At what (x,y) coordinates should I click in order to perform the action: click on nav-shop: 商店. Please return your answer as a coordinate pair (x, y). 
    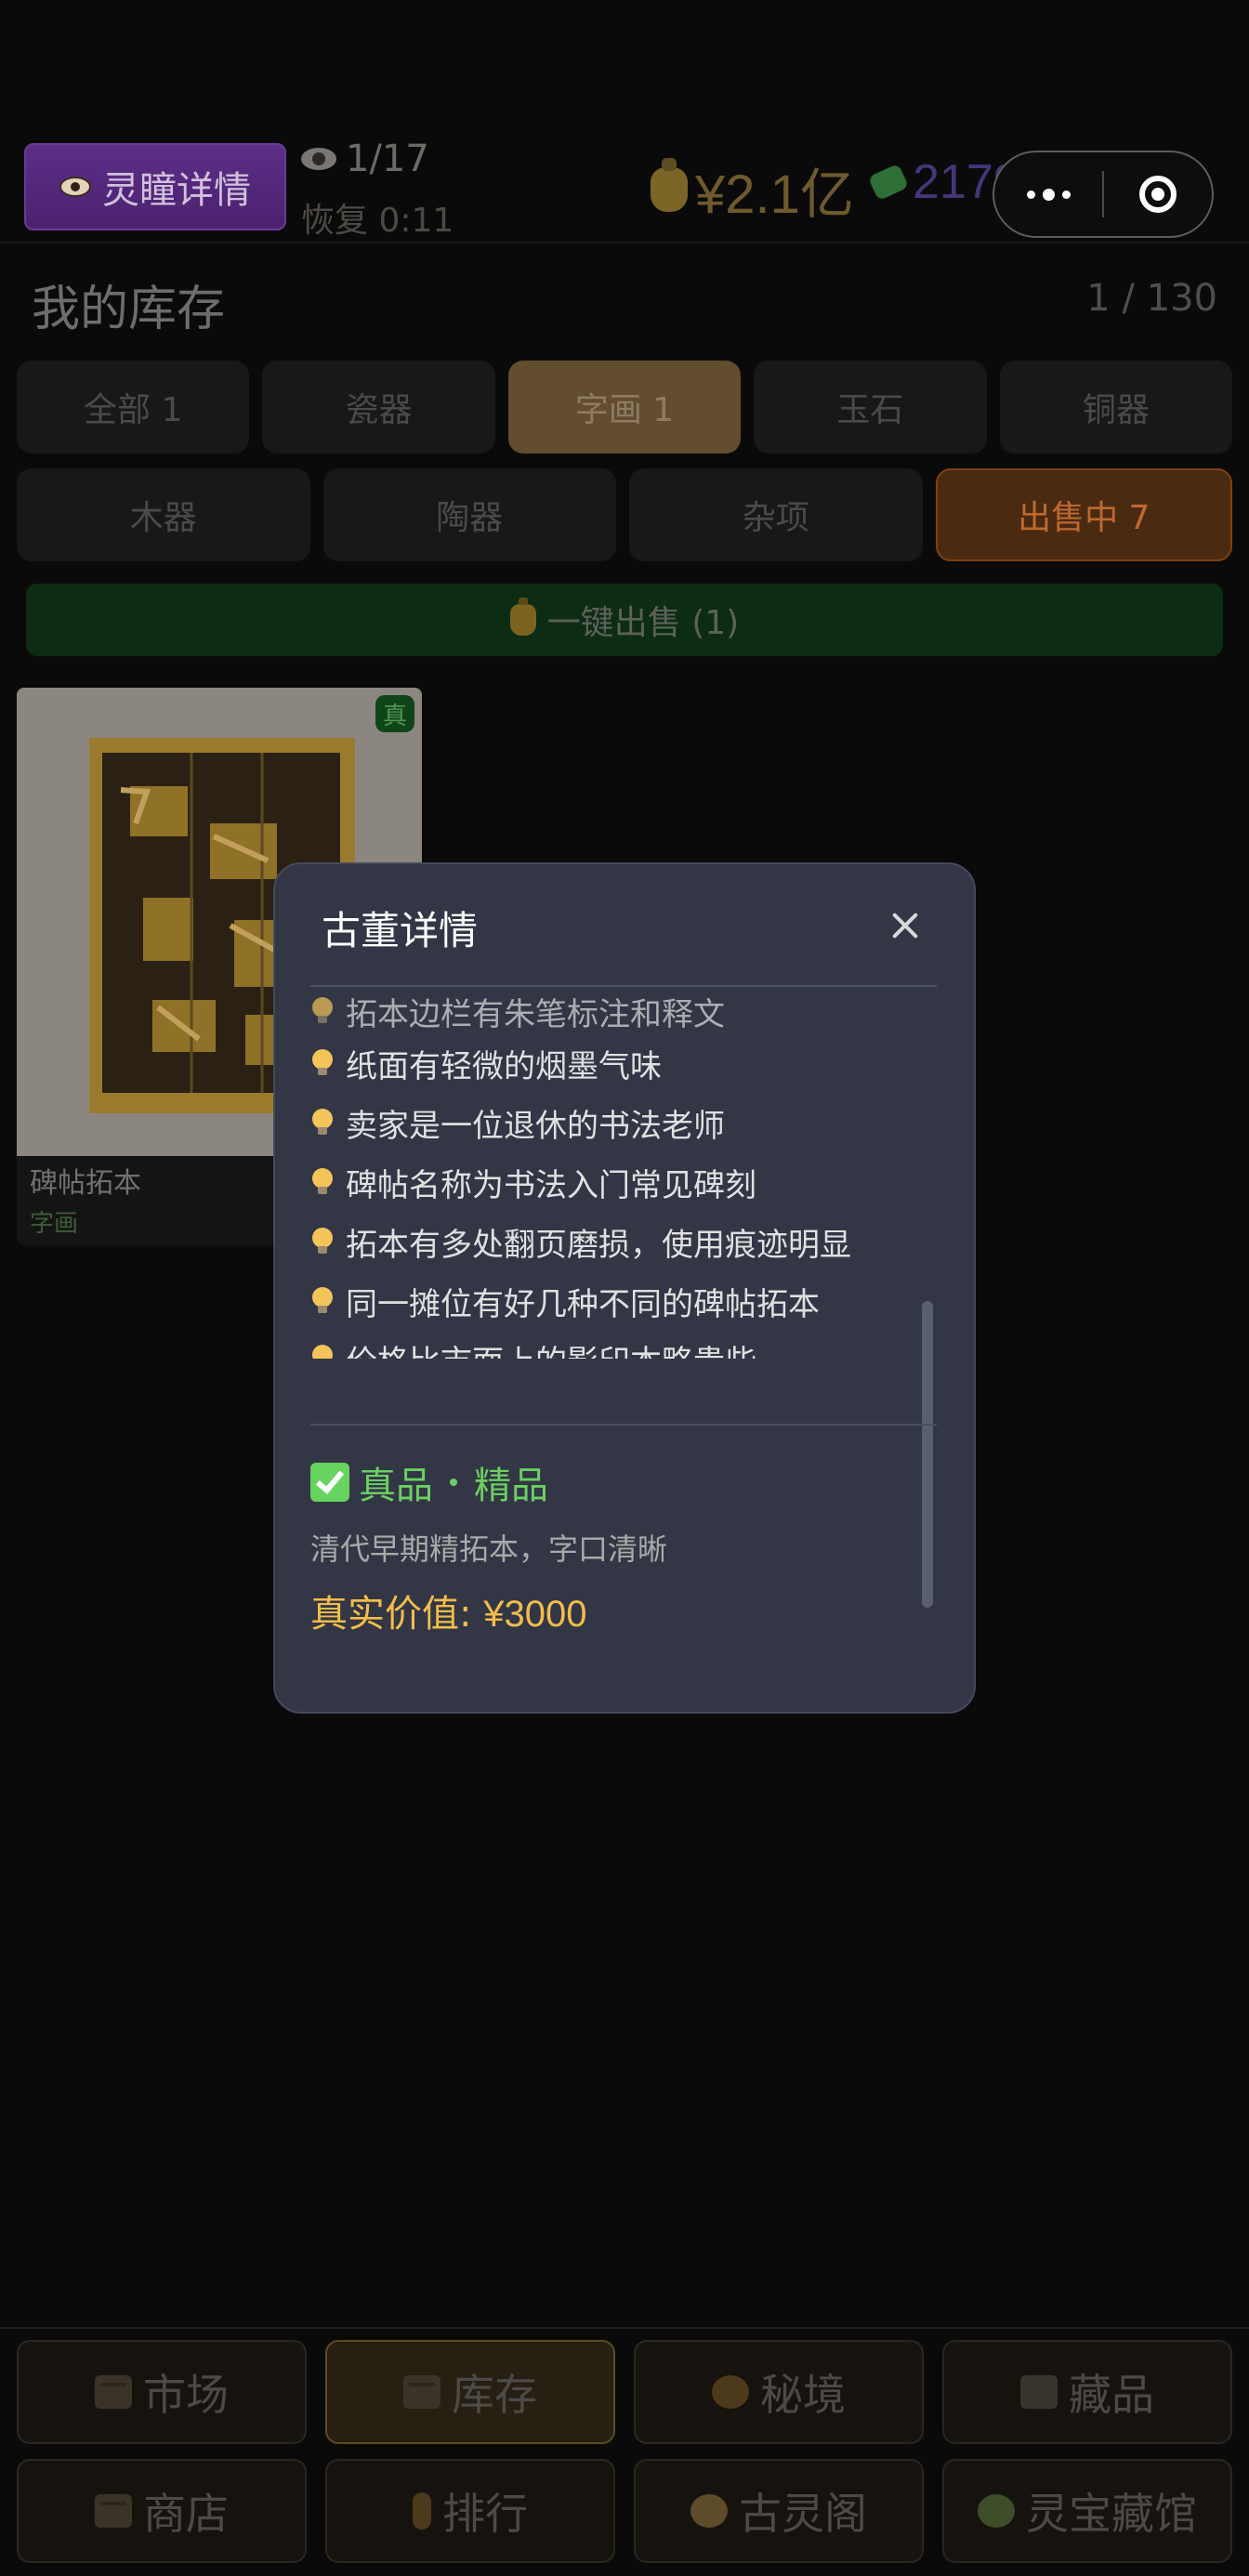
    Looking at the image, I should click on (162, 2511).